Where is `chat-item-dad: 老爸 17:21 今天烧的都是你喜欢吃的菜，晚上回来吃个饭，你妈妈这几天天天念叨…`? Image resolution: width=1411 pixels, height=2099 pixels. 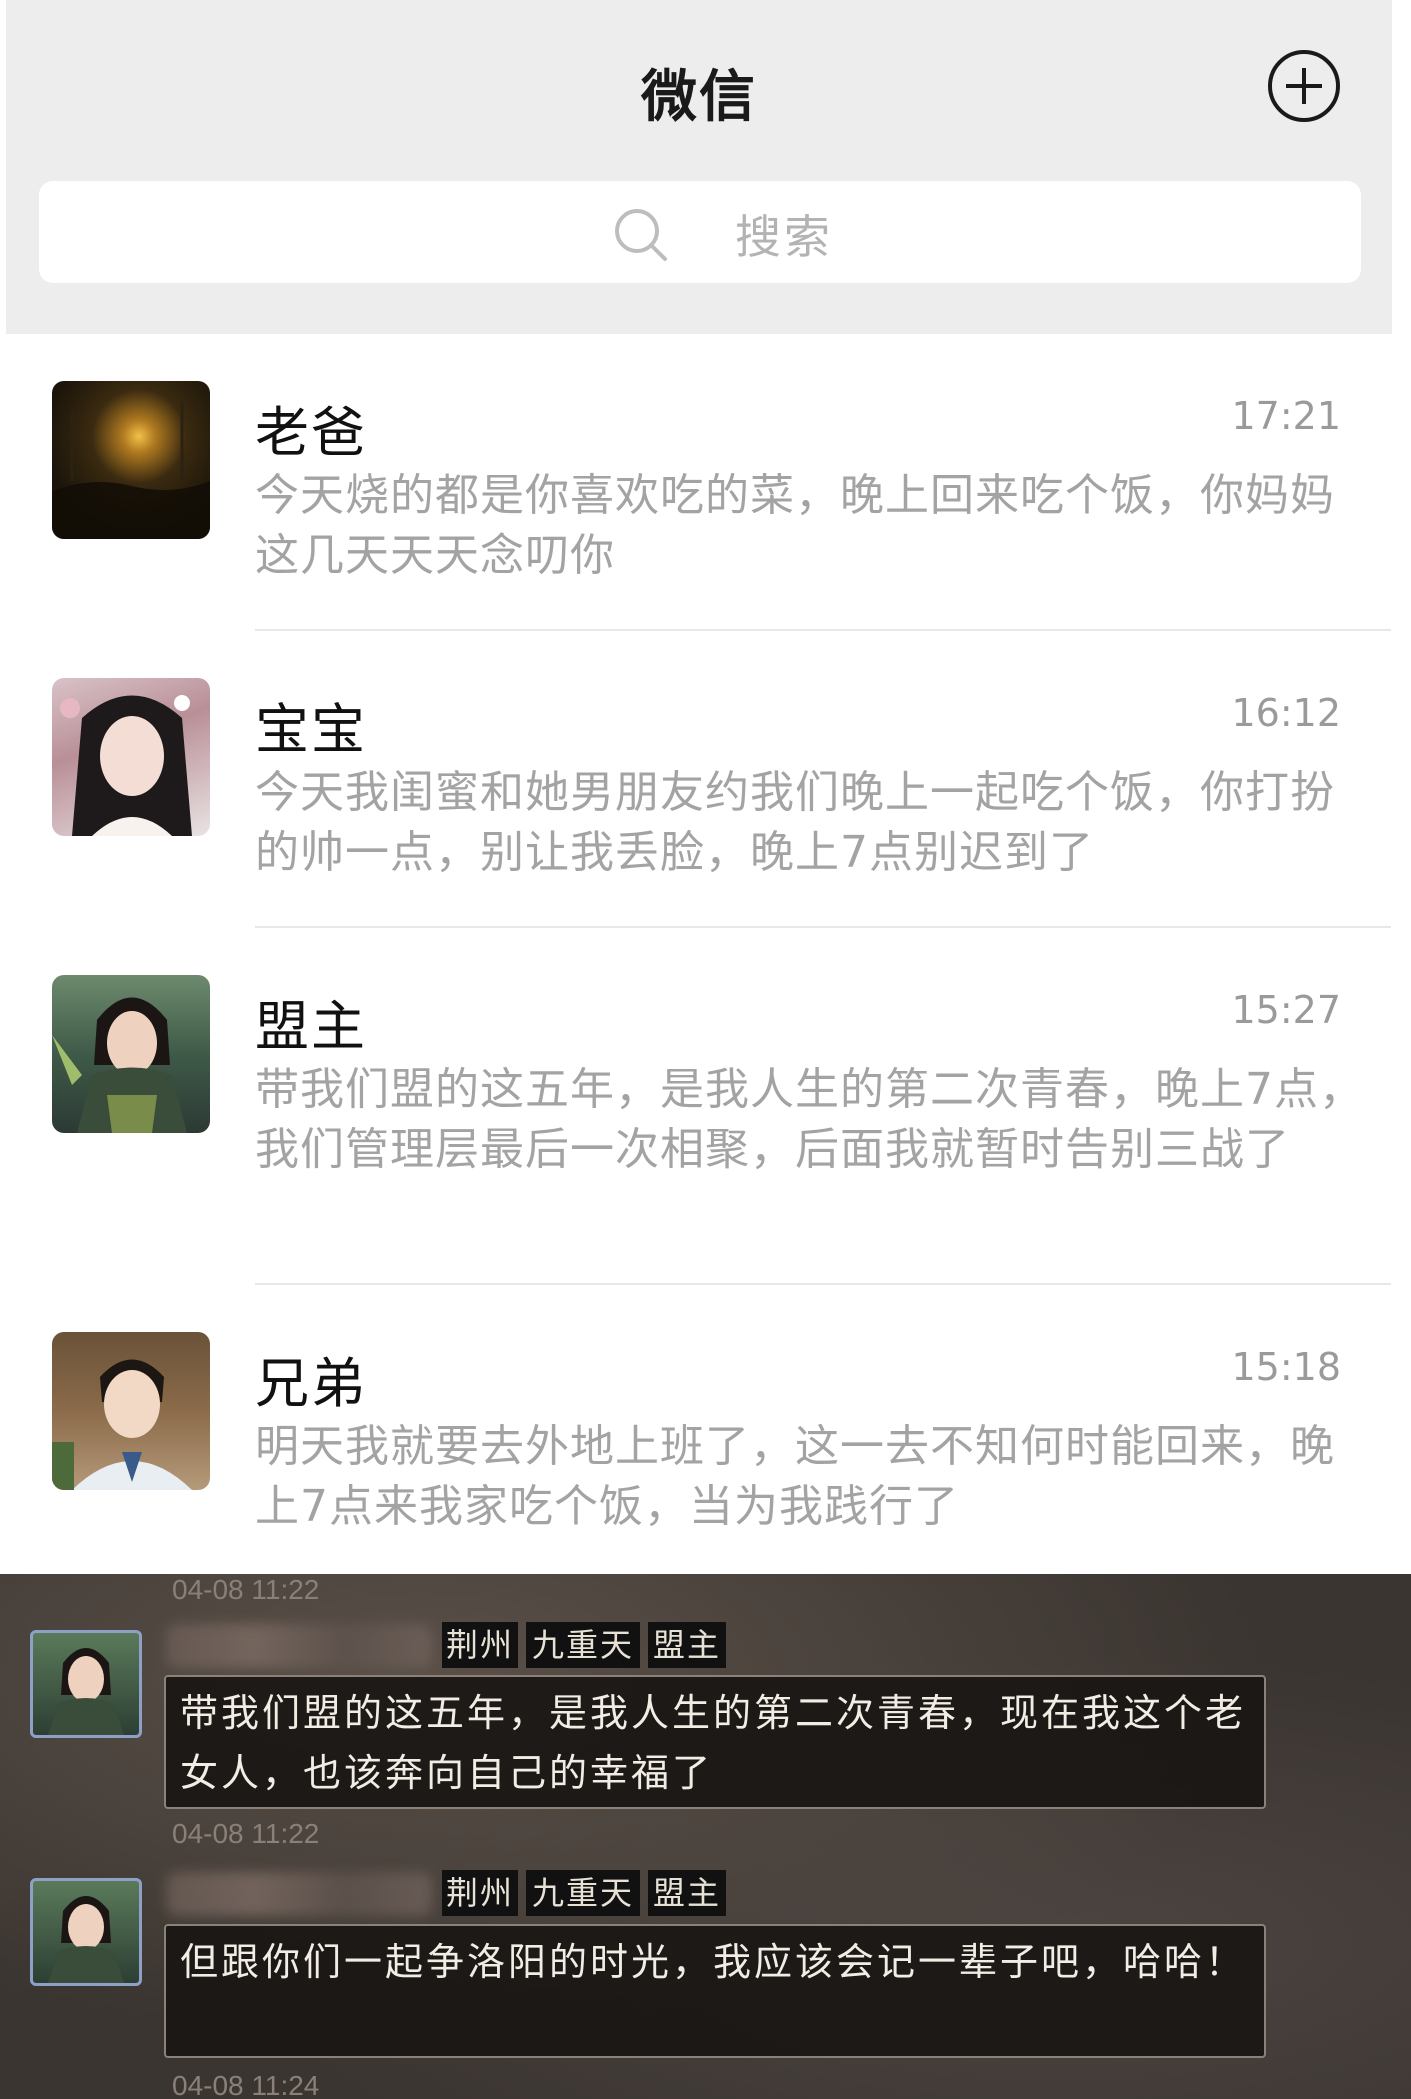 chat-item-dad: 老爸 17:21 今天烧的都是你喜欢吃的菜，晚上回来吃个饭，你妈妈这几天天天念叨… is located at coordinates (705, 482).